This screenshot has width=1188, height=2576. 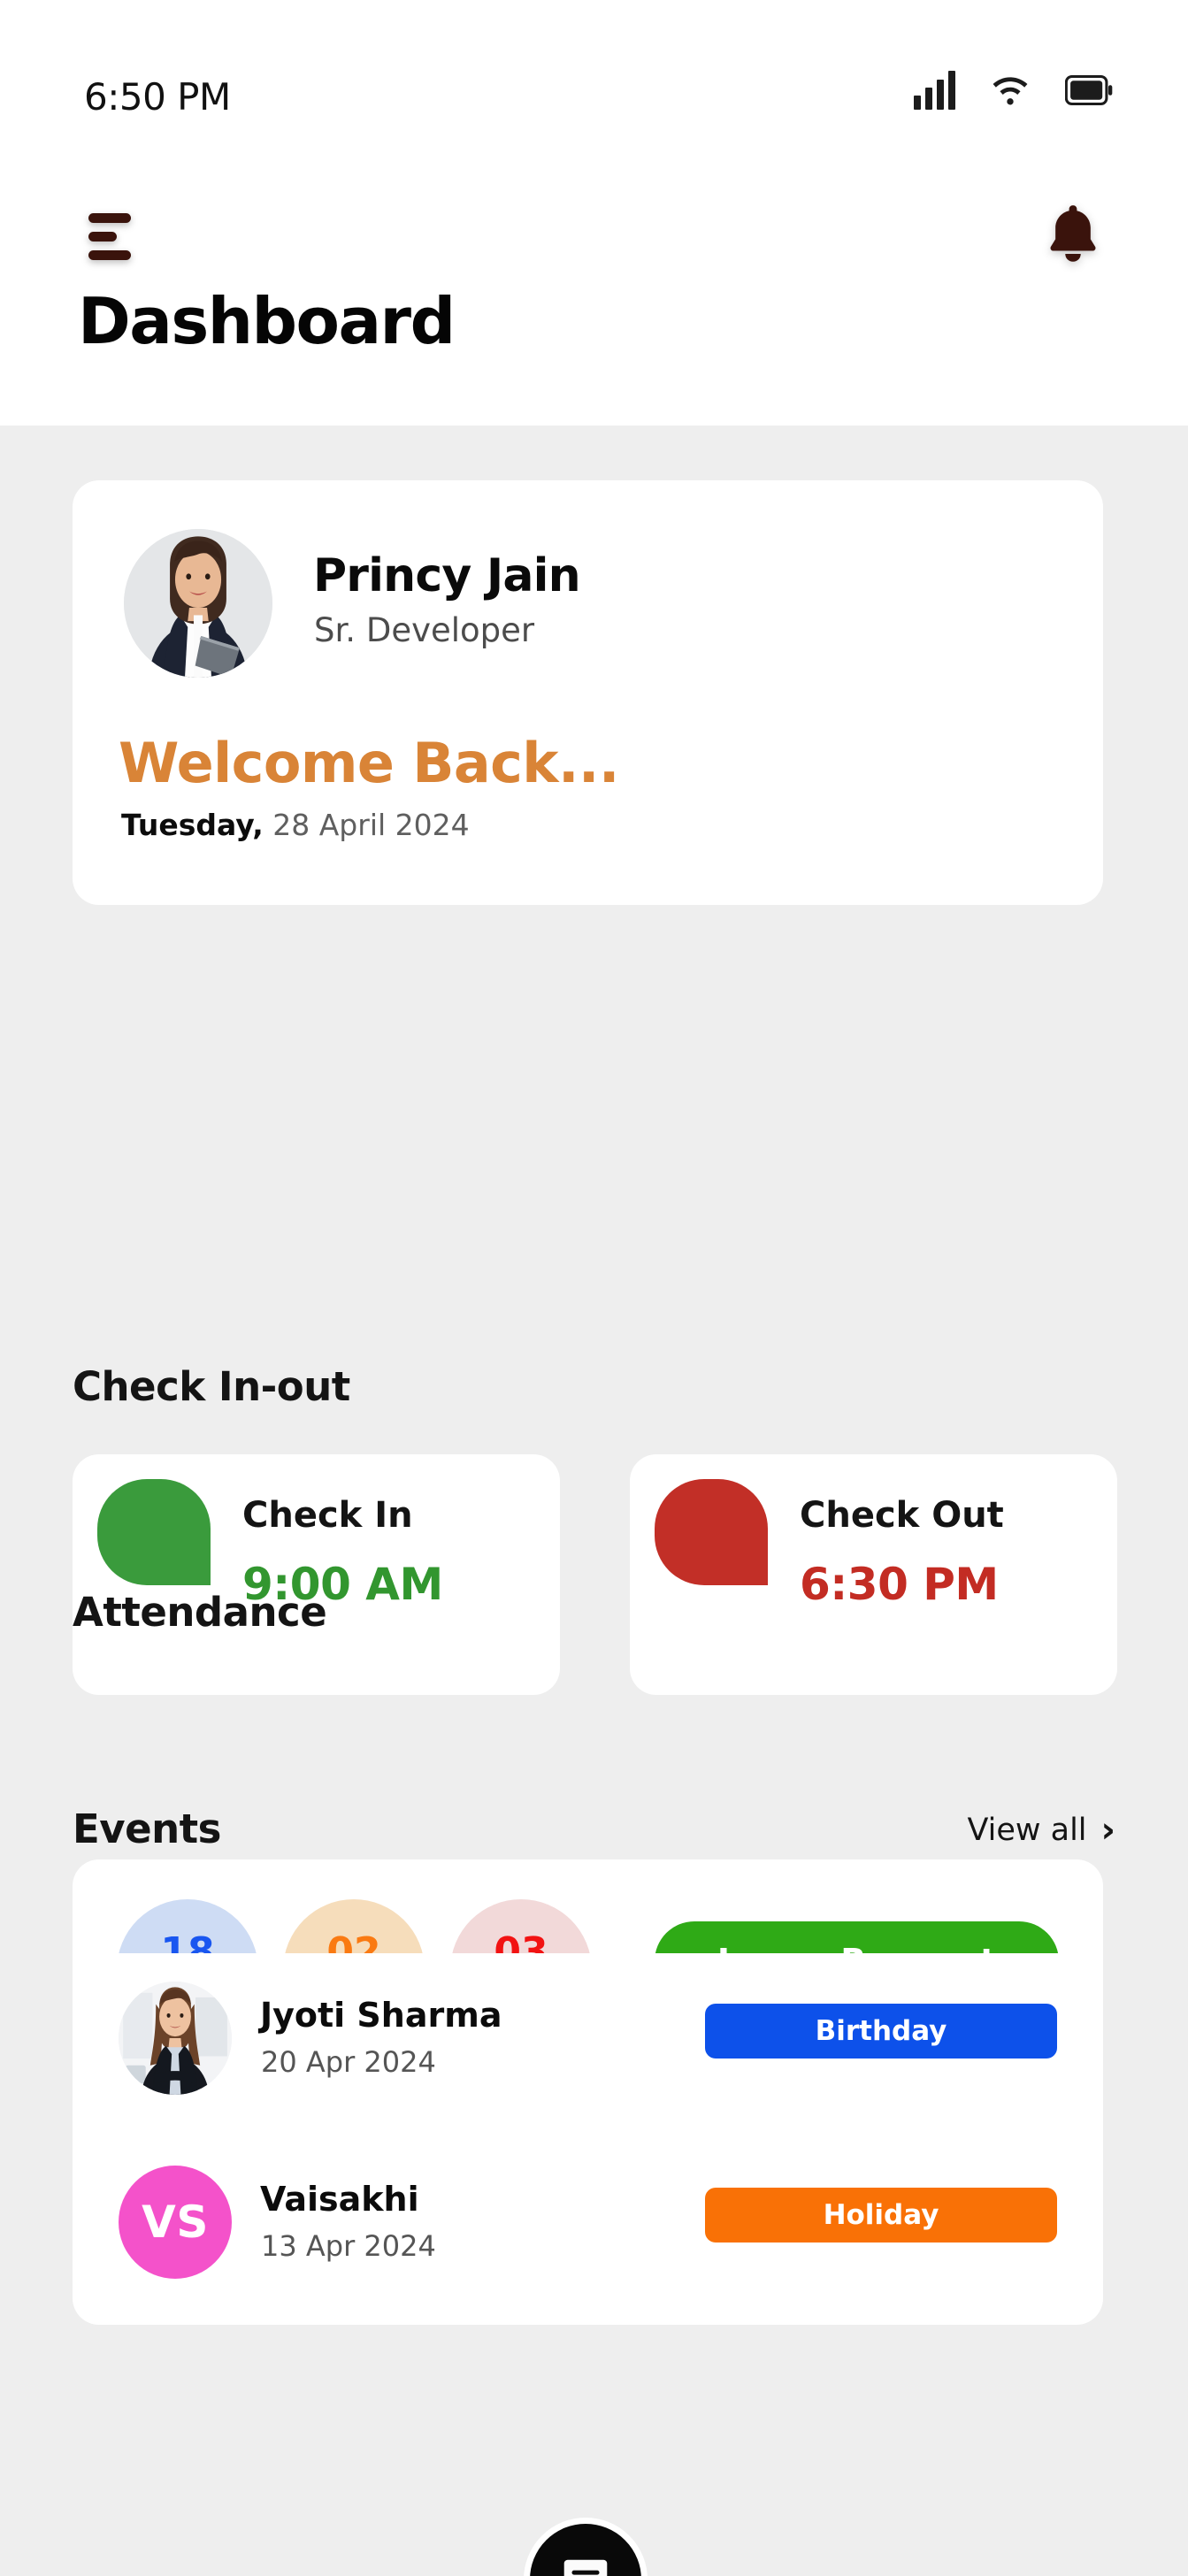 What do you see at coordinates (157, 97) in the screenshot?
I see `status-time: 6:50 PM` at bounding box center [157, 97].